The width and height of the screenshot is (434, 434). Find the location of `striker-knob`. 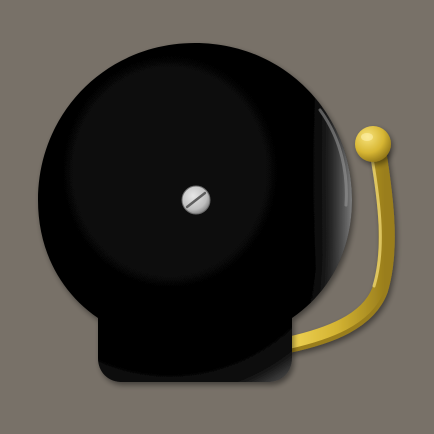

striker-knob is located at coordinates (373, 144).